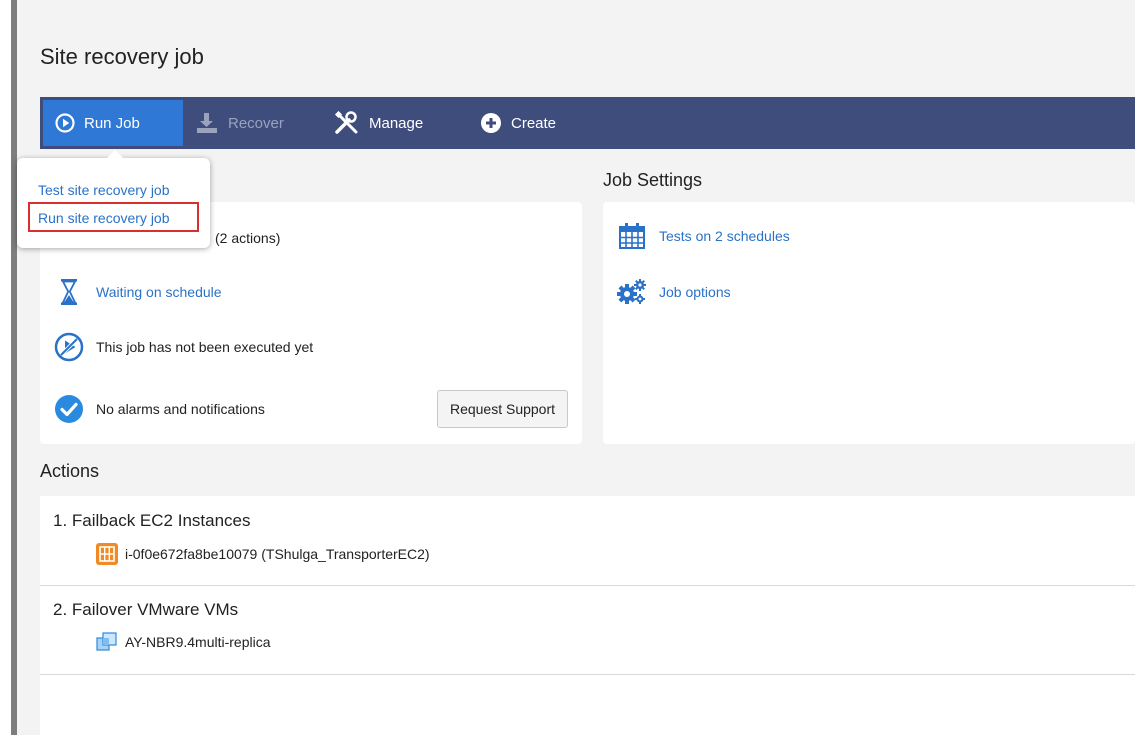 The height and width of the screenshot is (735, 1135). I want to click on job-options-row: Job options, so click(673, 292).